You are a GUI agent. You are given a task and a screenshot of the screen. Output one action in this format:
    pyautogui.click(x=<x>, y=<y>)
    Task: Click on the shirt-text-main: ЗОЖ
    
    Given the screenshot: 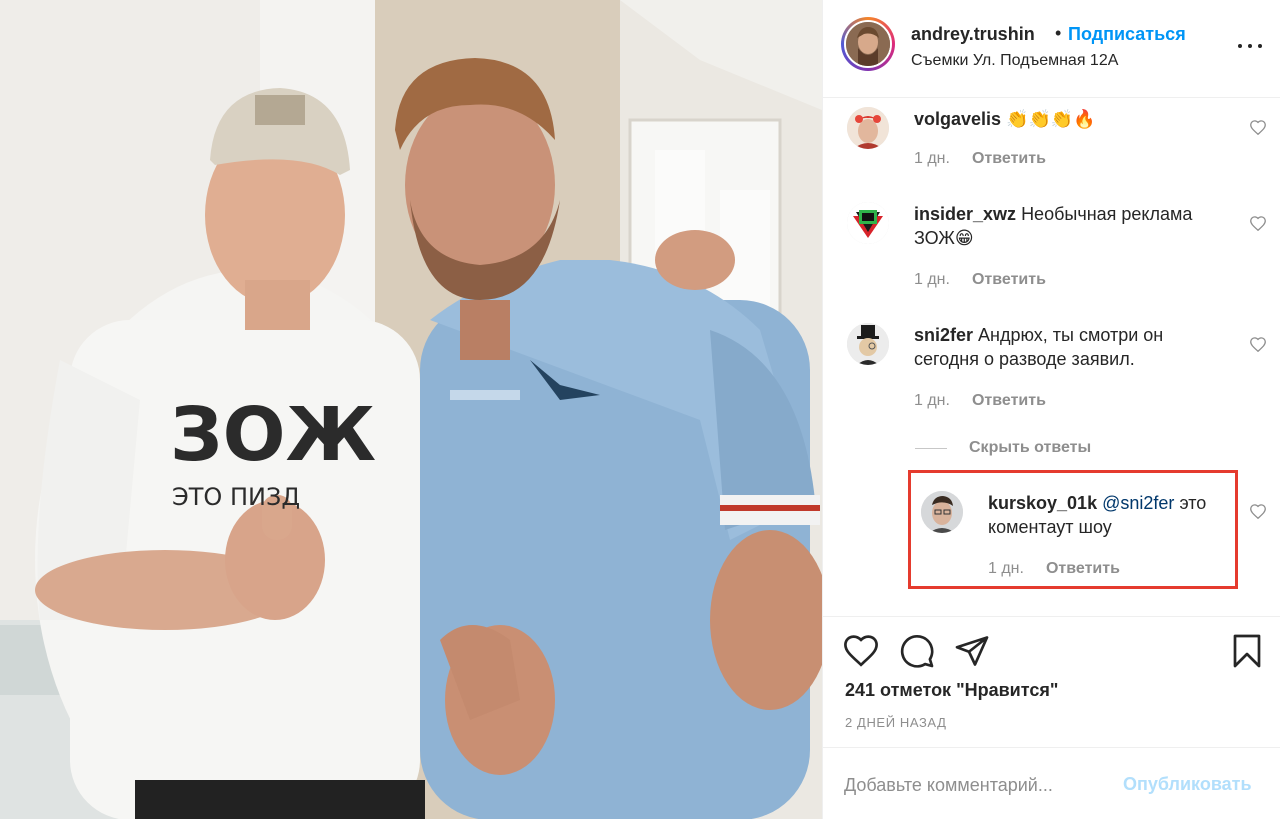 What is the action you would take?
    pyautogui.click(x=273, y=435)
    